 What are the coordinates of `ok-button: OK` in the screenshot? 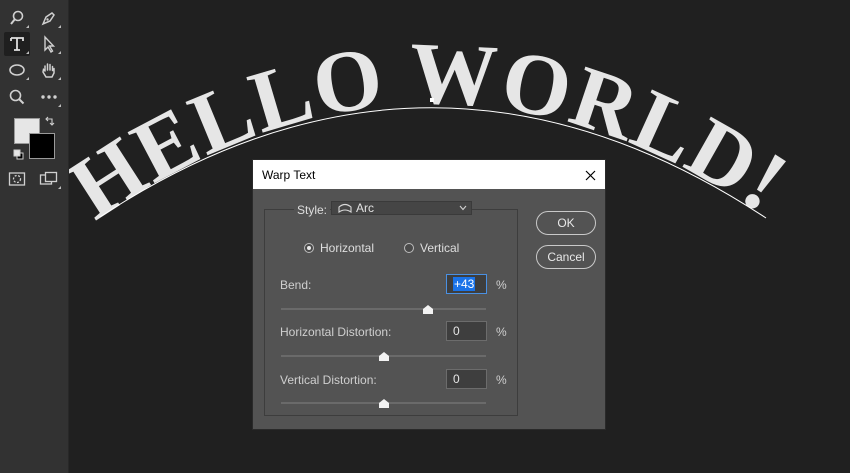 It's located at (566, 223).